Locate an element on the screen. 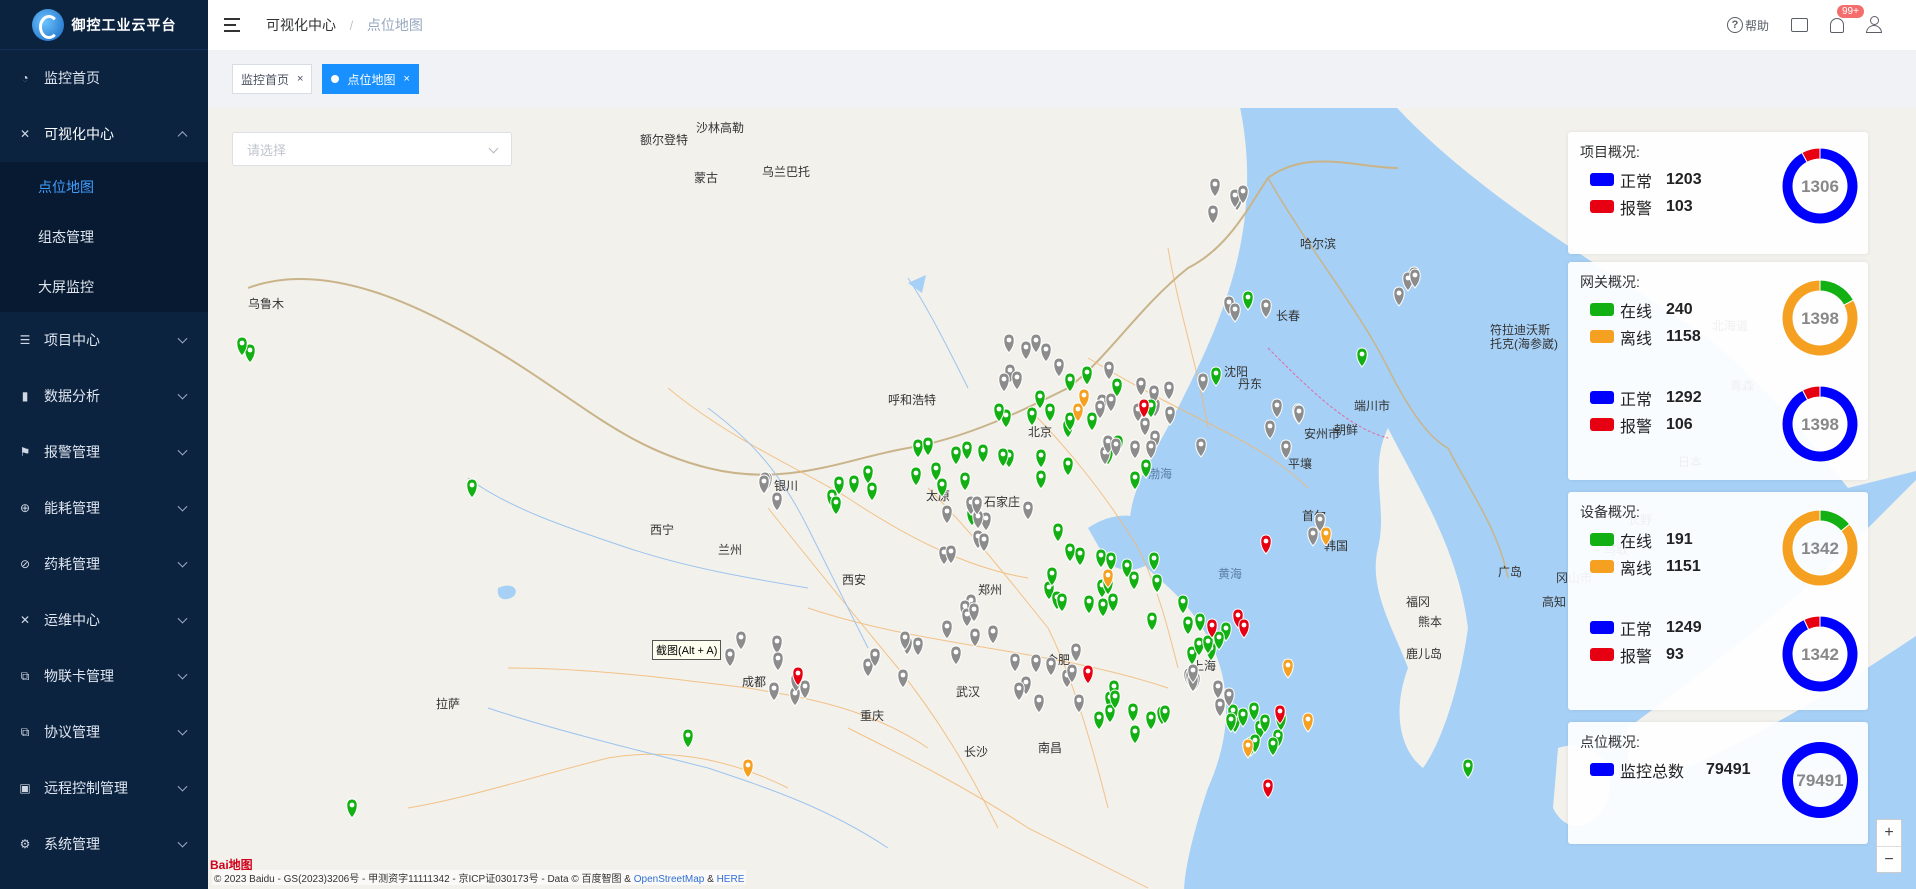 The height and width of the screenshot is (889, 1916). menu-item-system: ⚙ 系统管理 is located at coordinates (104, 844).